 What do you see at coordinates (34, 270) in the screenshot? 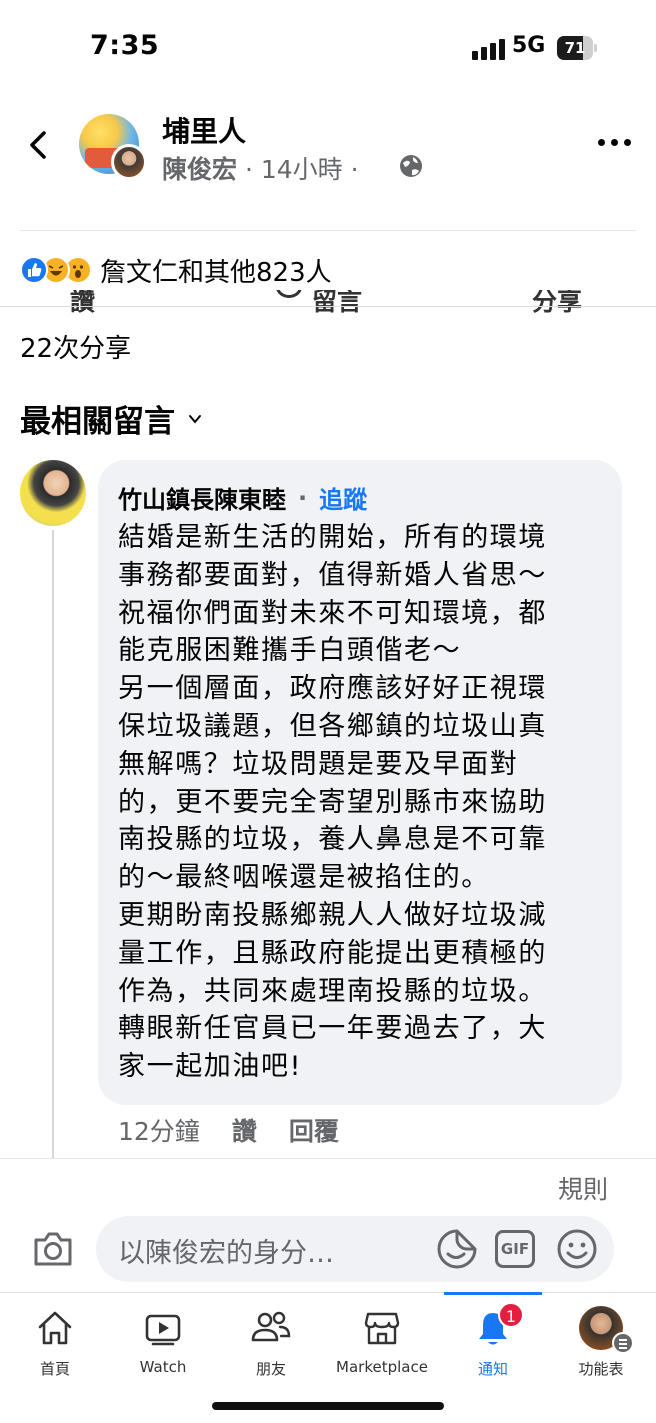
I see `like-reaction-icon` at bounding box center [34, 270].